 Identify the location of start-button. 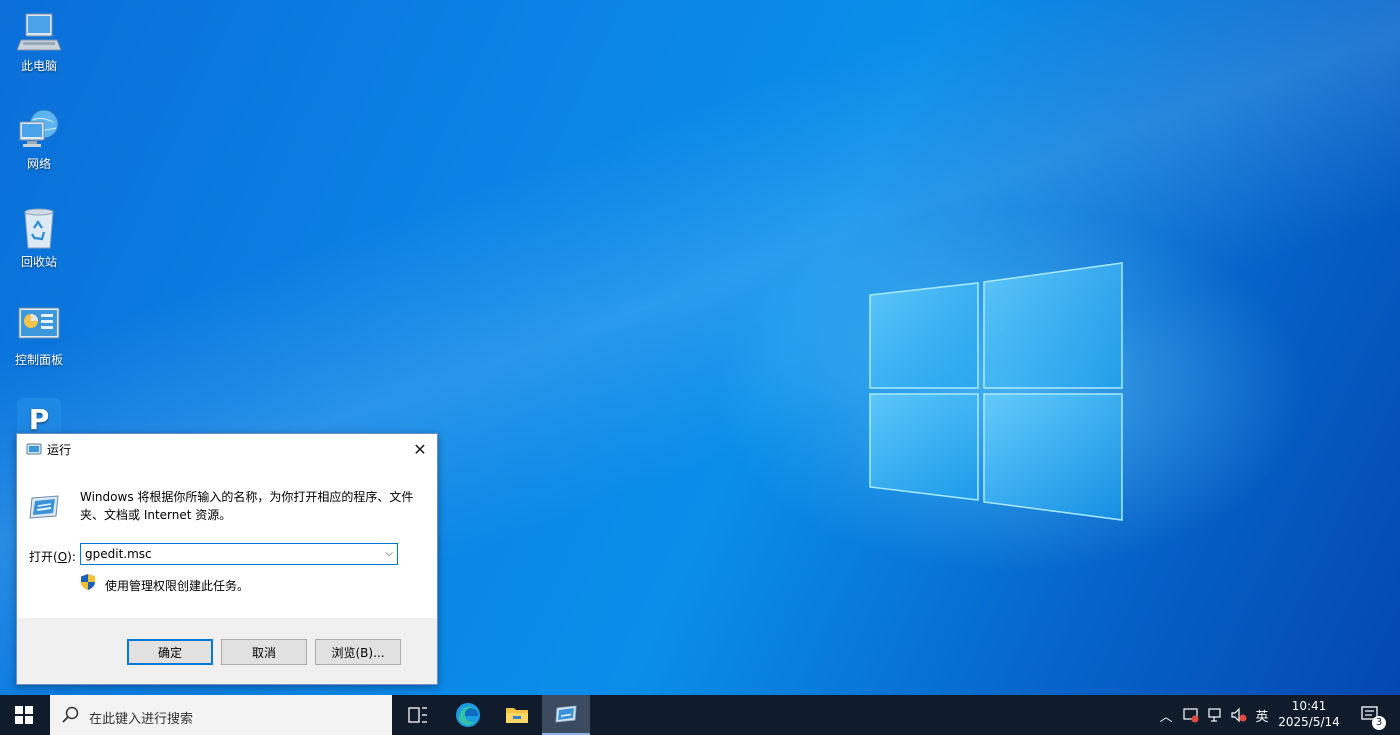
(24, 715).